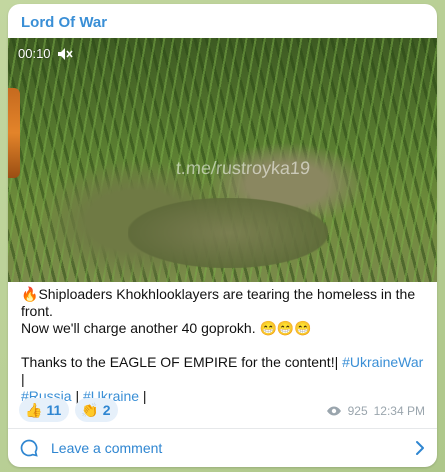 This screenshot has width=445, height=472. What do you see at coordinates (166, 328) in the screenshot?
I see `post-line-2: Now we'll charge another 40 goprokh. 😁😁😁` at bounding box center [166, 328].